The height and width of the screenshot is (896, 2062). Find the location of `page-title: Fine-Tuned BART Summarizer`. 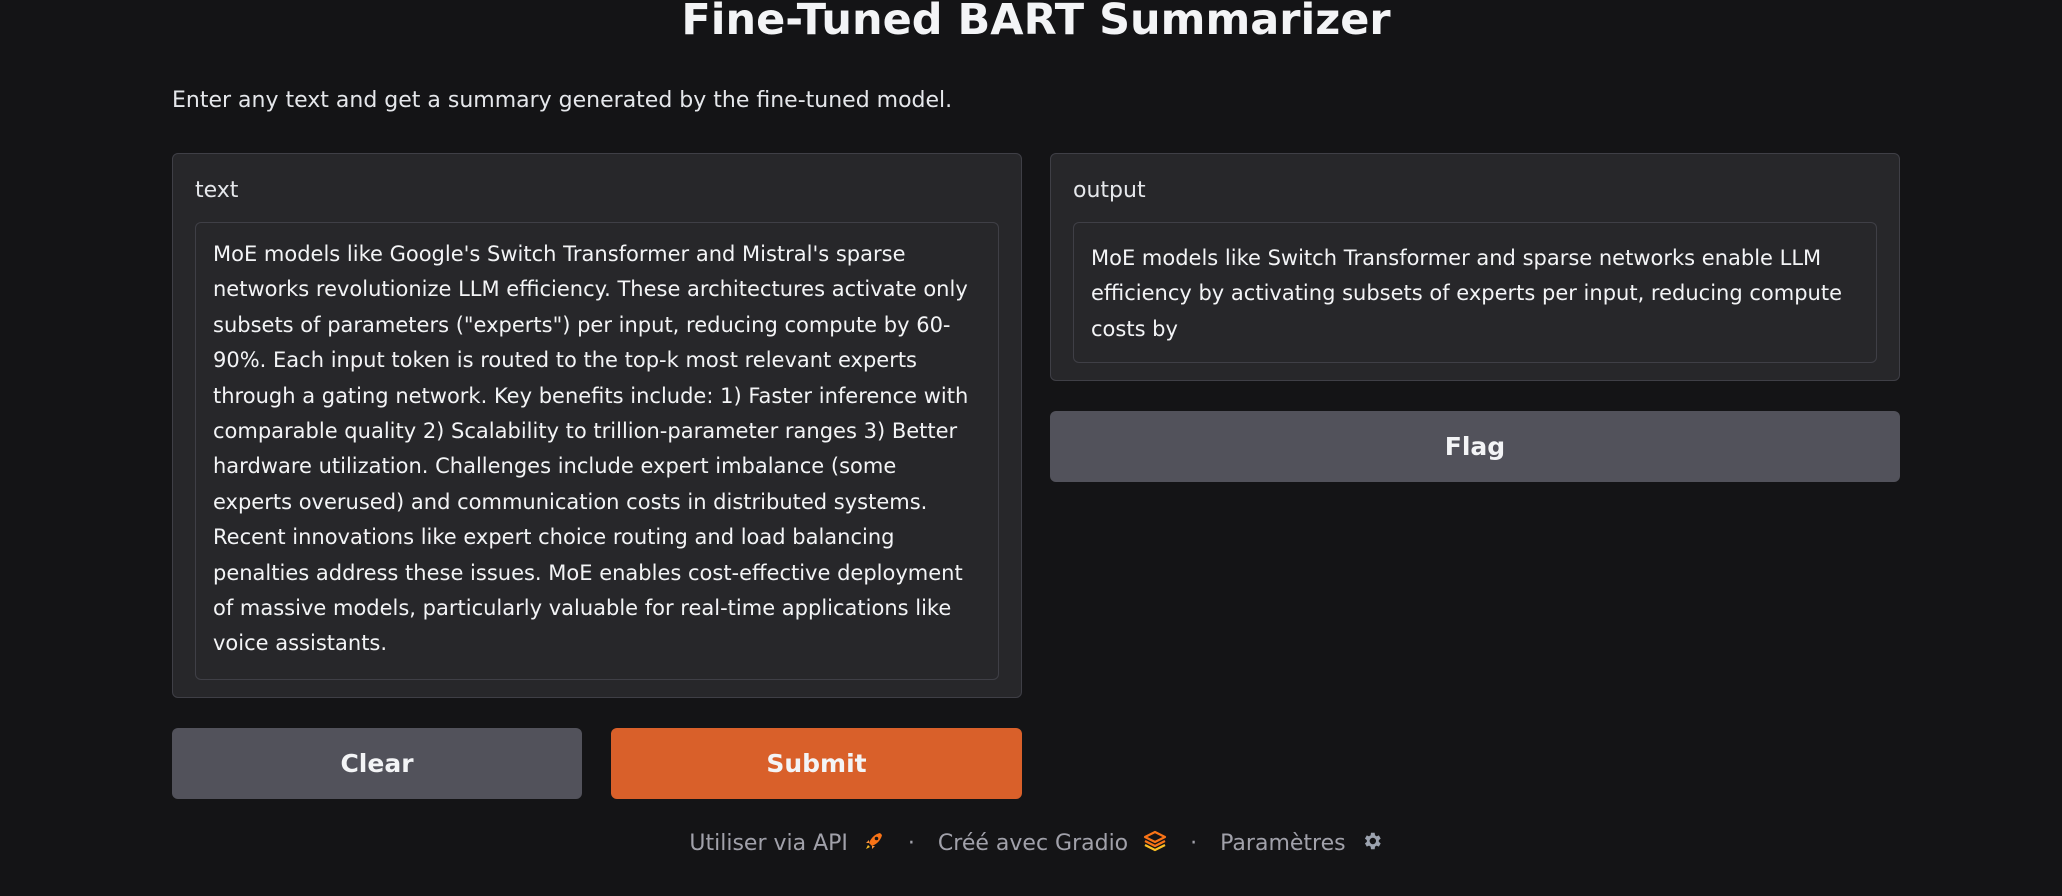

page-title: Fine-Tuned BART Summarizer is located at coordinates (1036, 22).